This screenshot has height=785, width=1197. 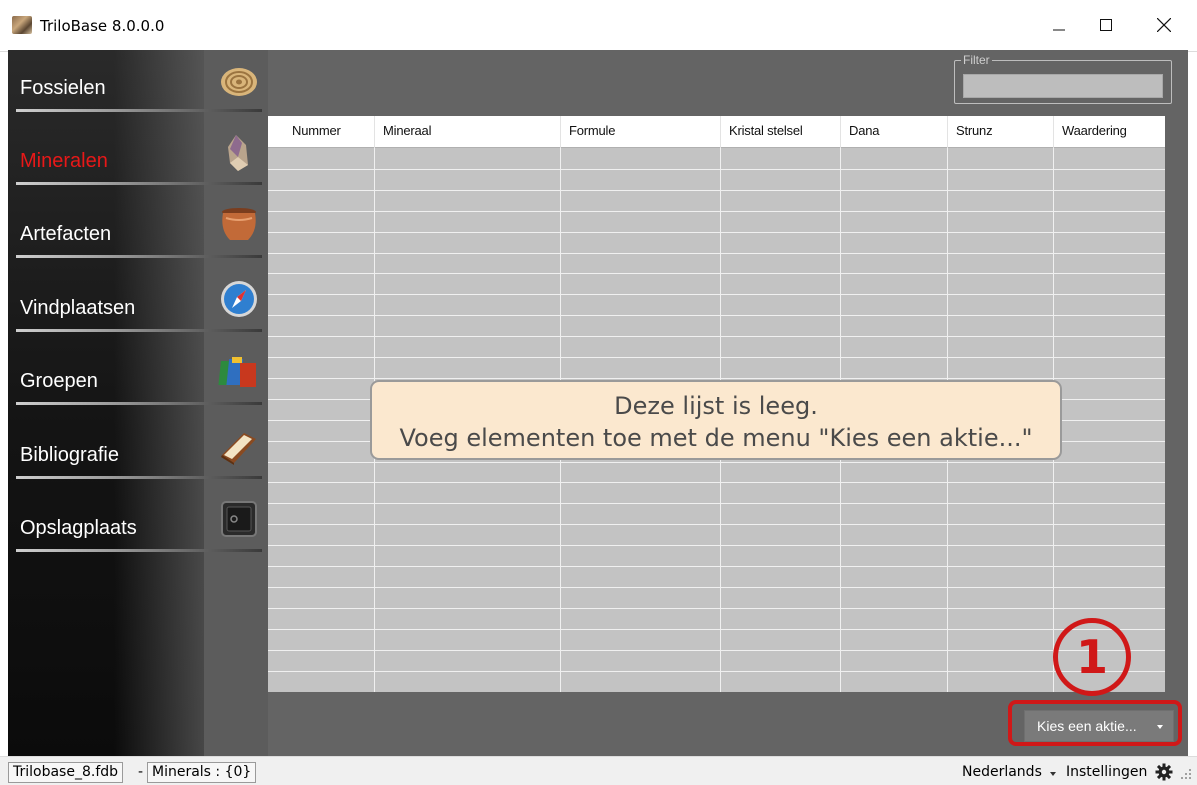 I want to click on close-button, so click(x=1164, y=25).